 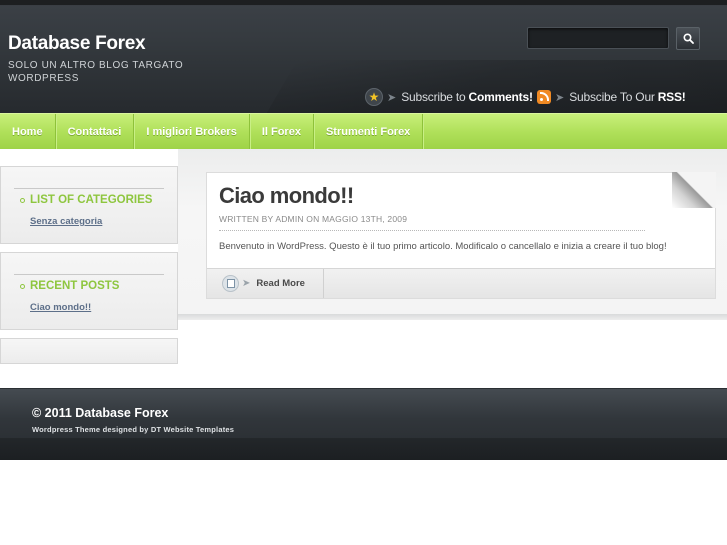 I want to click on subscribe-rss-prefix: Subscibe To Our, so click(x=612, y=97).